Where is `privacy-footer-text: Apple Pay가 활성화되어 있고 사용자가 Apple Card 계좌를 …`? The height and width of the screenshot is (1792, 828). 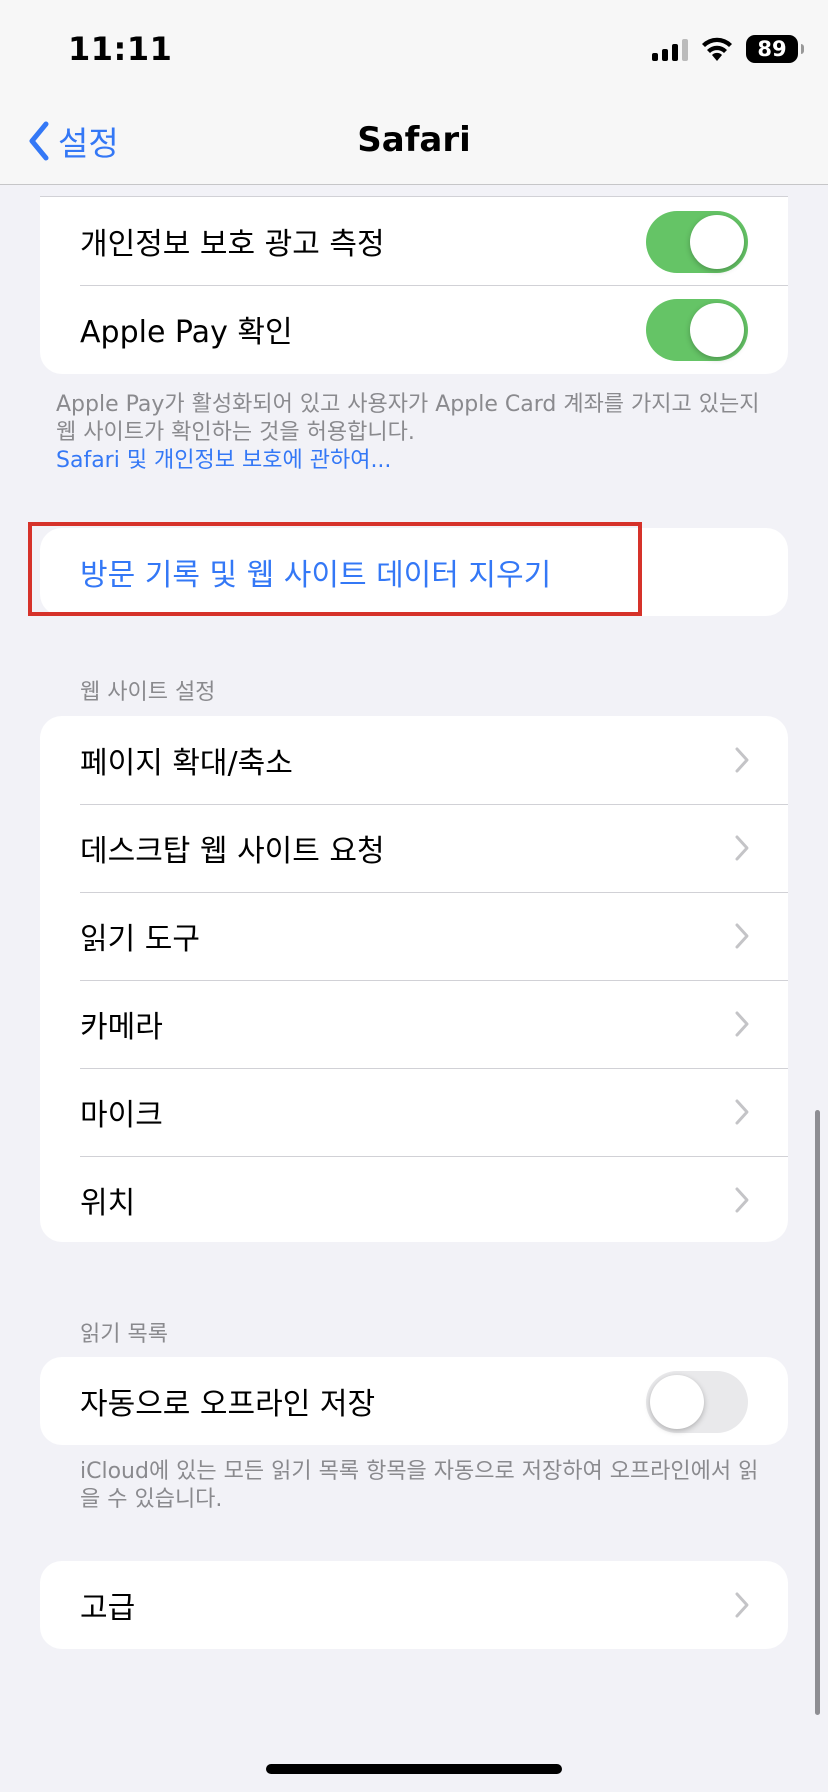
privacy-footer-text: Apple Pay가 활성화되어 있고 사용자가 Apple Card 계좌를 … is located at coordinates (408, 418).